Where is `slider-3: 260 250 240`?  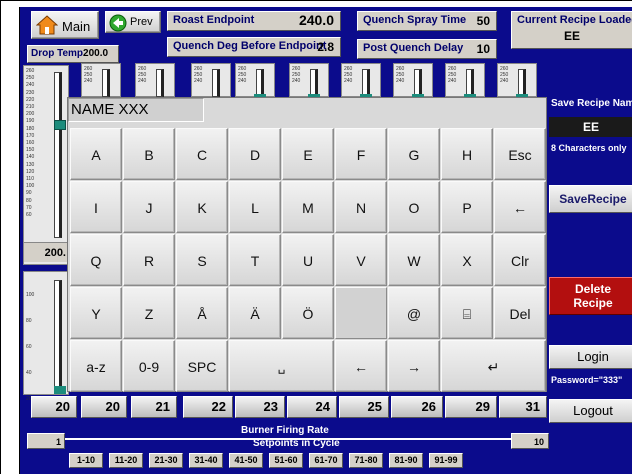 slider-3: 260 250 240 is located at coordinates (211, 80).